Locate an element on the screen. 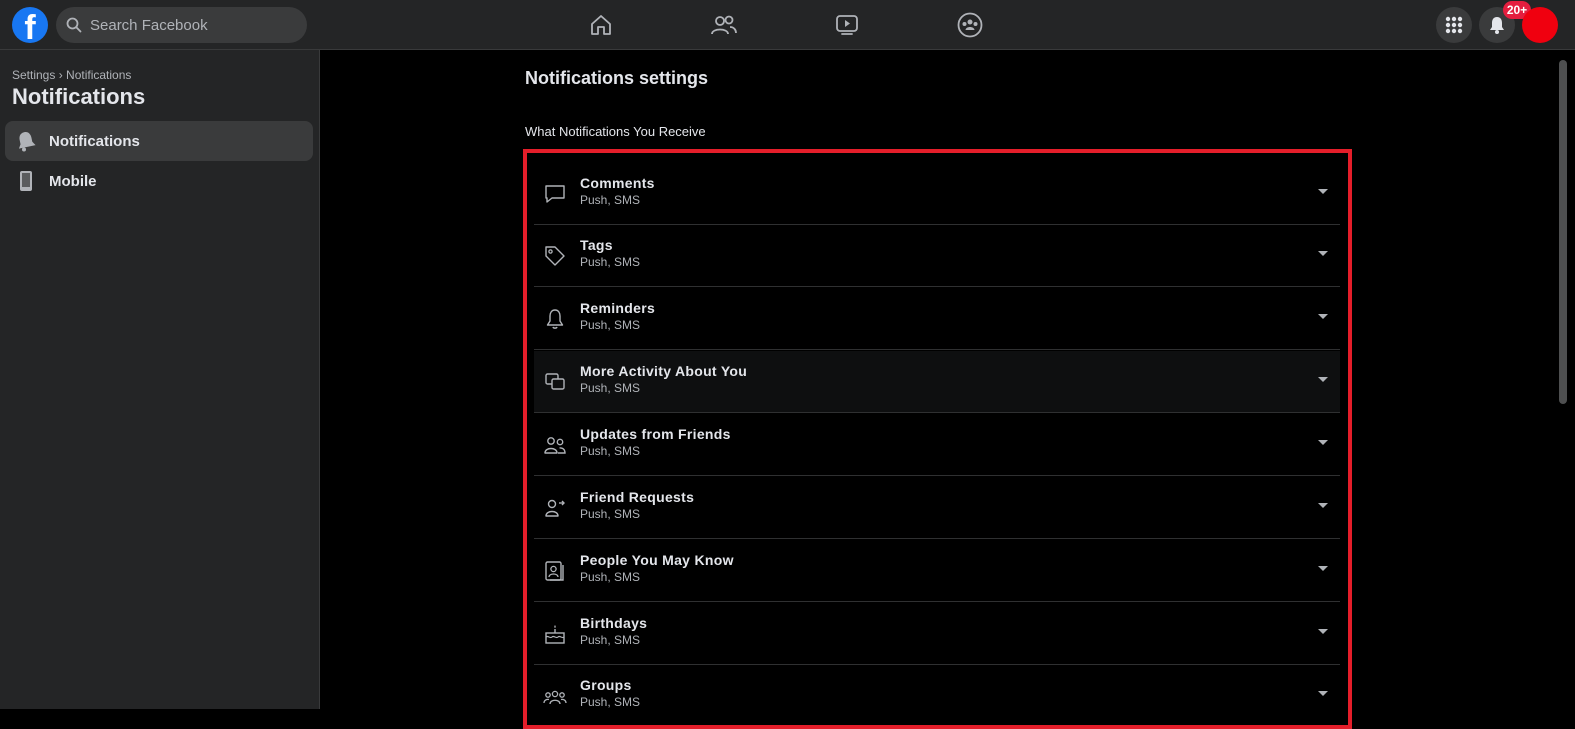 This screenshot has height=729, width=1575. nav-friends is located at coordinates (724, 25).